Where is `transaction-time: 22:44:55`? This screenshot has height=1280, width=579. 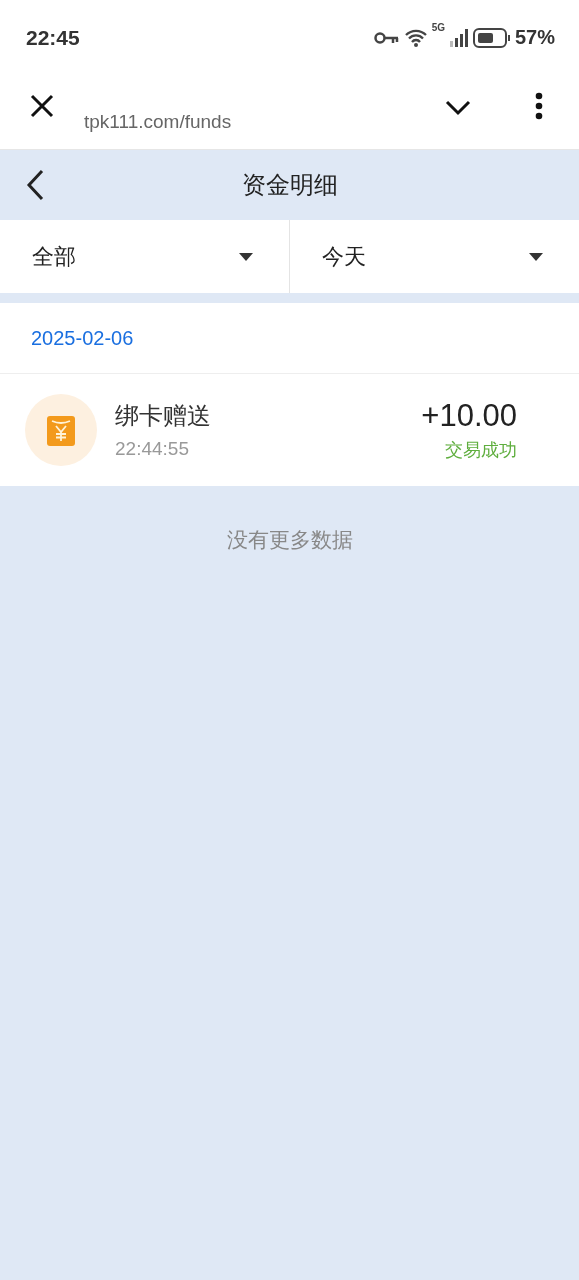 transaction-time: 22:44:55 is located at coordinates (152, 449).